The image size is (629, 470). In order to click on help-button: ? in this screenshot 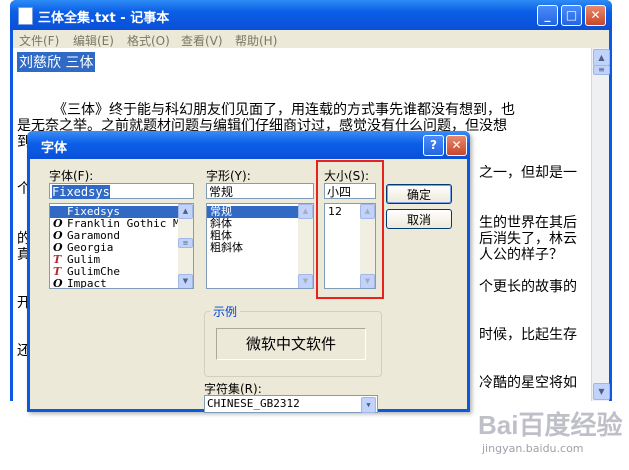, I will do `click(433, 145)`.